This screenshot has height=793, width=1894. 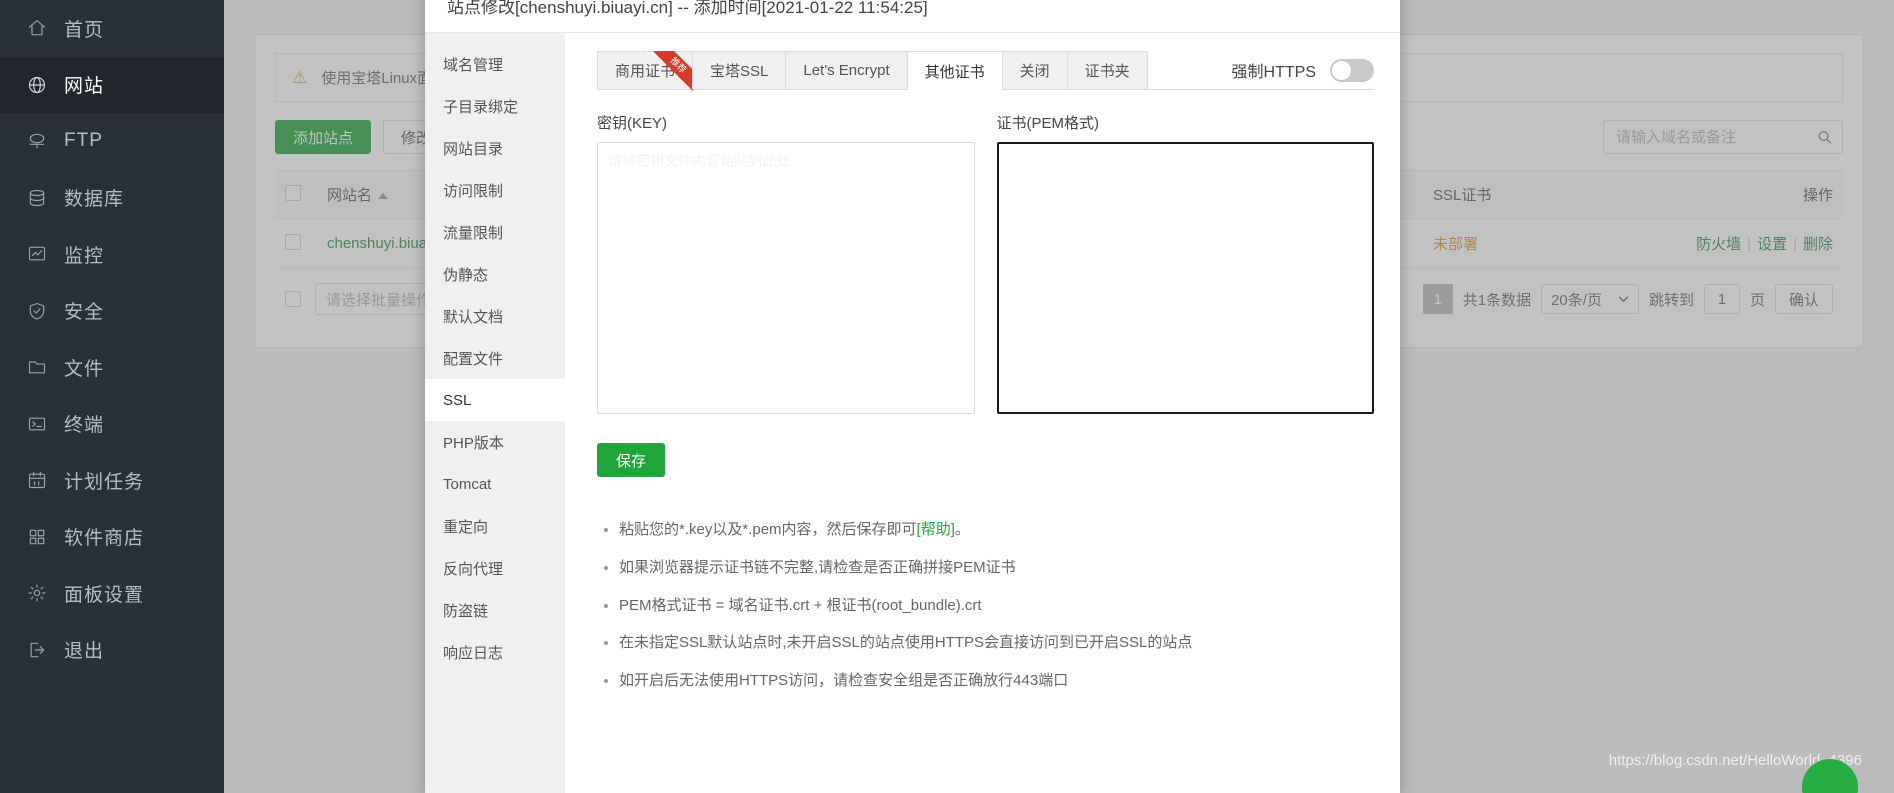 I want to click on sidebar-item-label: 文件, so click(x=84, y=369).